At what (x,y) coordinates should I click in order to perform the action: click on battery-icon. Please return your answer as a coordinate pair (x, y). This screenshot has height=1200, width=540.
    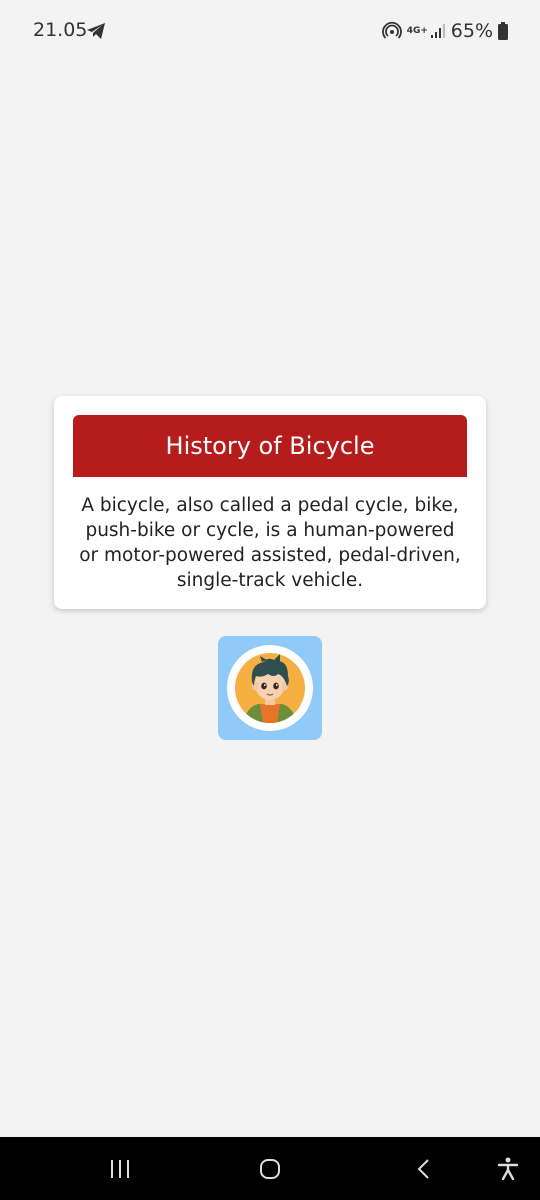
    Looking at the image, I should click on (503, 31).